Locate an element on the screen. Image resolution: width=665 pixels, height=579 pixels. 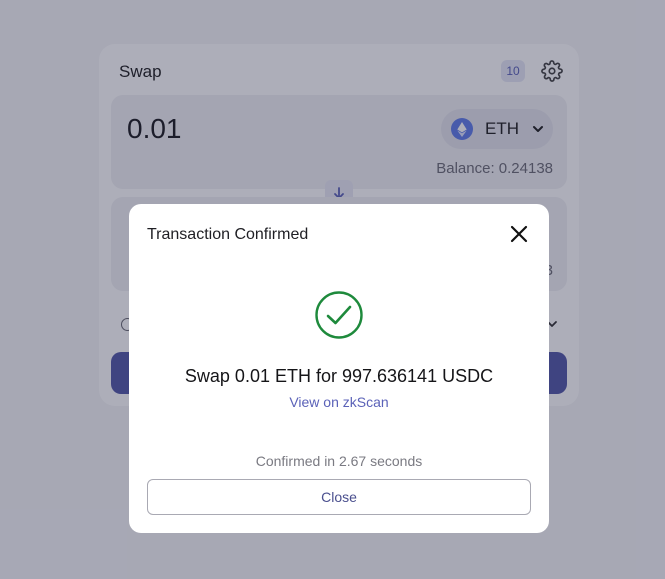
view-on-zkscan-link: View on zkScan is located at coordinates (339, 402).